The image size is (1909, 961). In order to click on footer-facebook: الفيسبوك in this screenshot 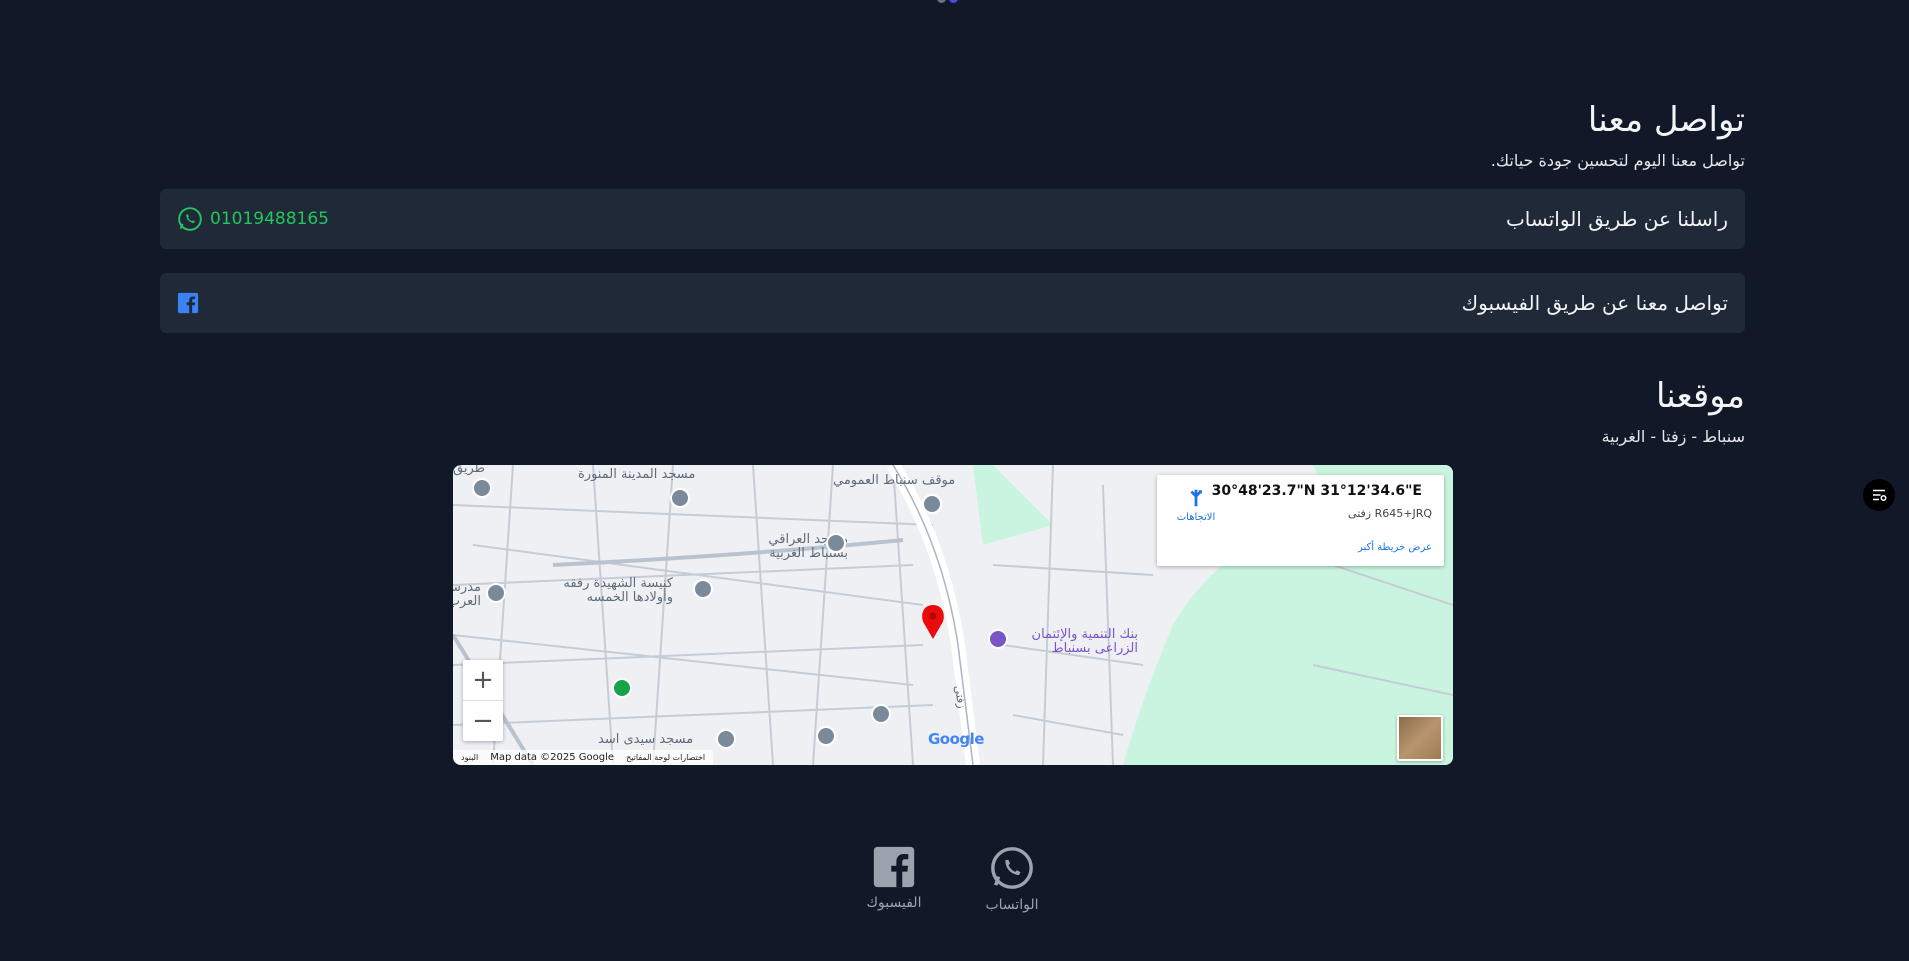, I will do `click(894, 878)`.